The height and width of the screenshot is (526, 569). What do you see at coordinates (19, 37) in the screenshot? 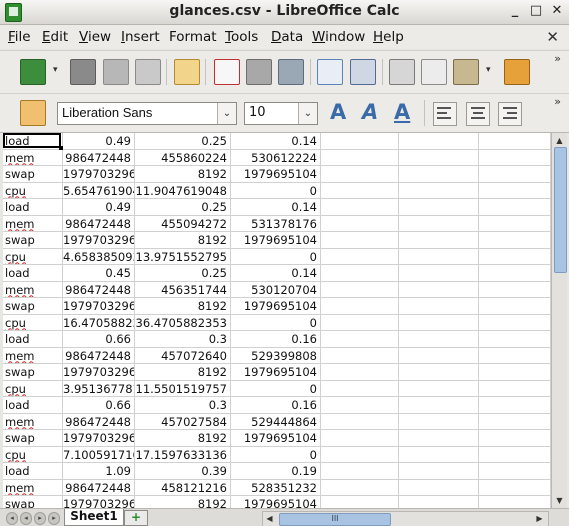
I see `menu-file: File` at bounding box center [19, 37].